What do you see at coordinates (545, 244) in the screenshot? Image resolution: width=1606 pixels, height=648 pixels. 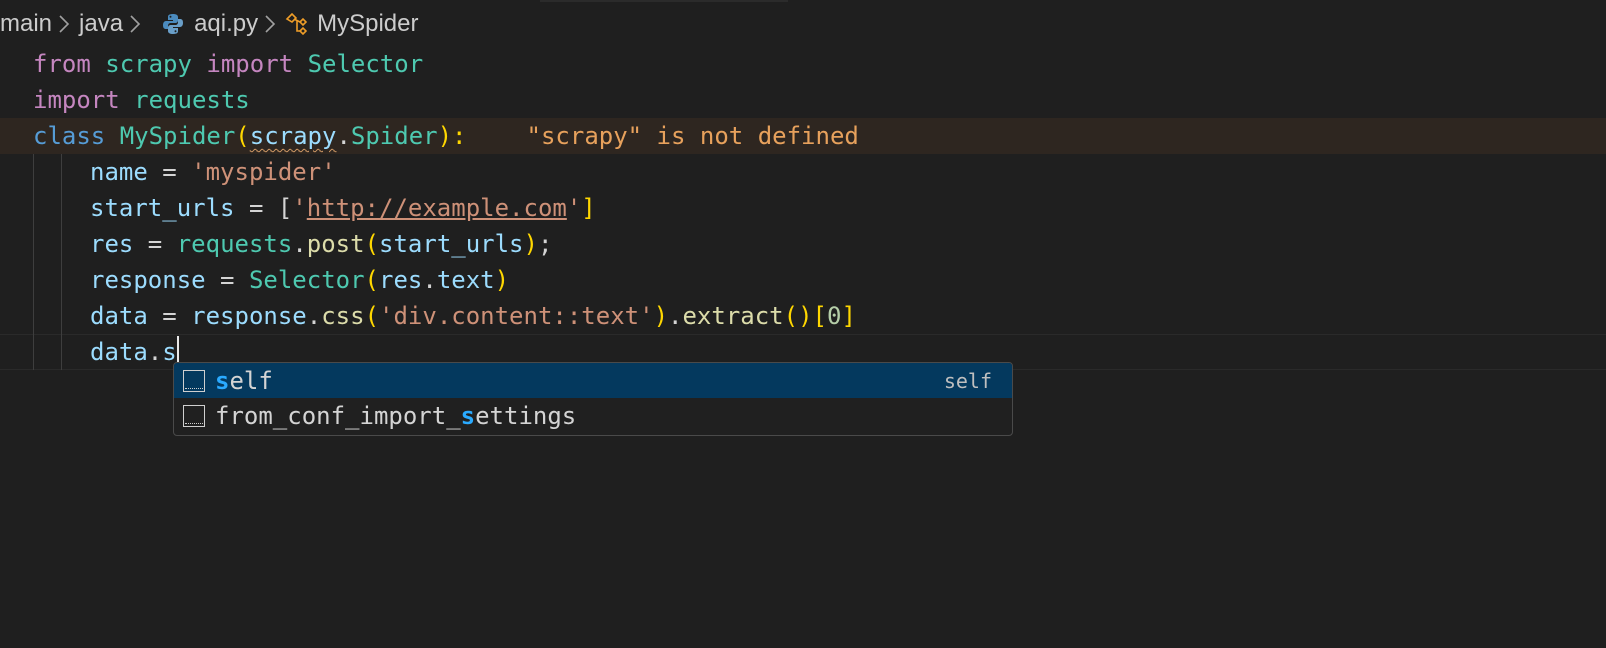 I see `semicolon-token: ;` at bounding box center [545, 244].